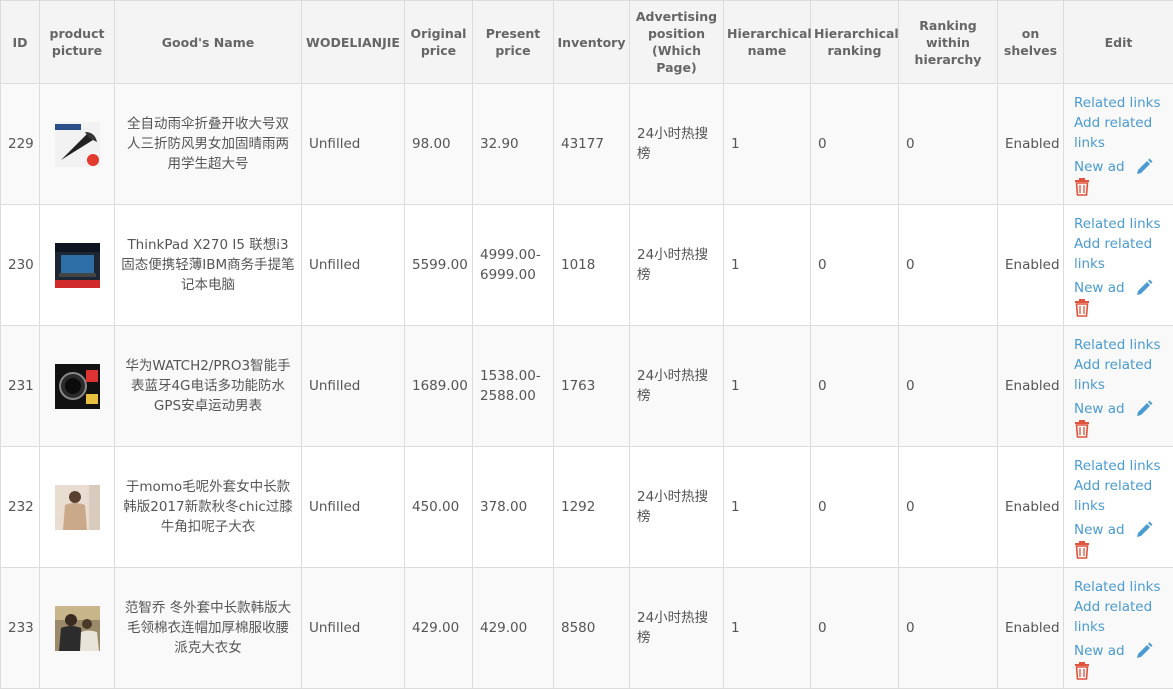 The height and width of the screenshot is (689, 1173). I want to click on row-id: 232, so click(20, 507).